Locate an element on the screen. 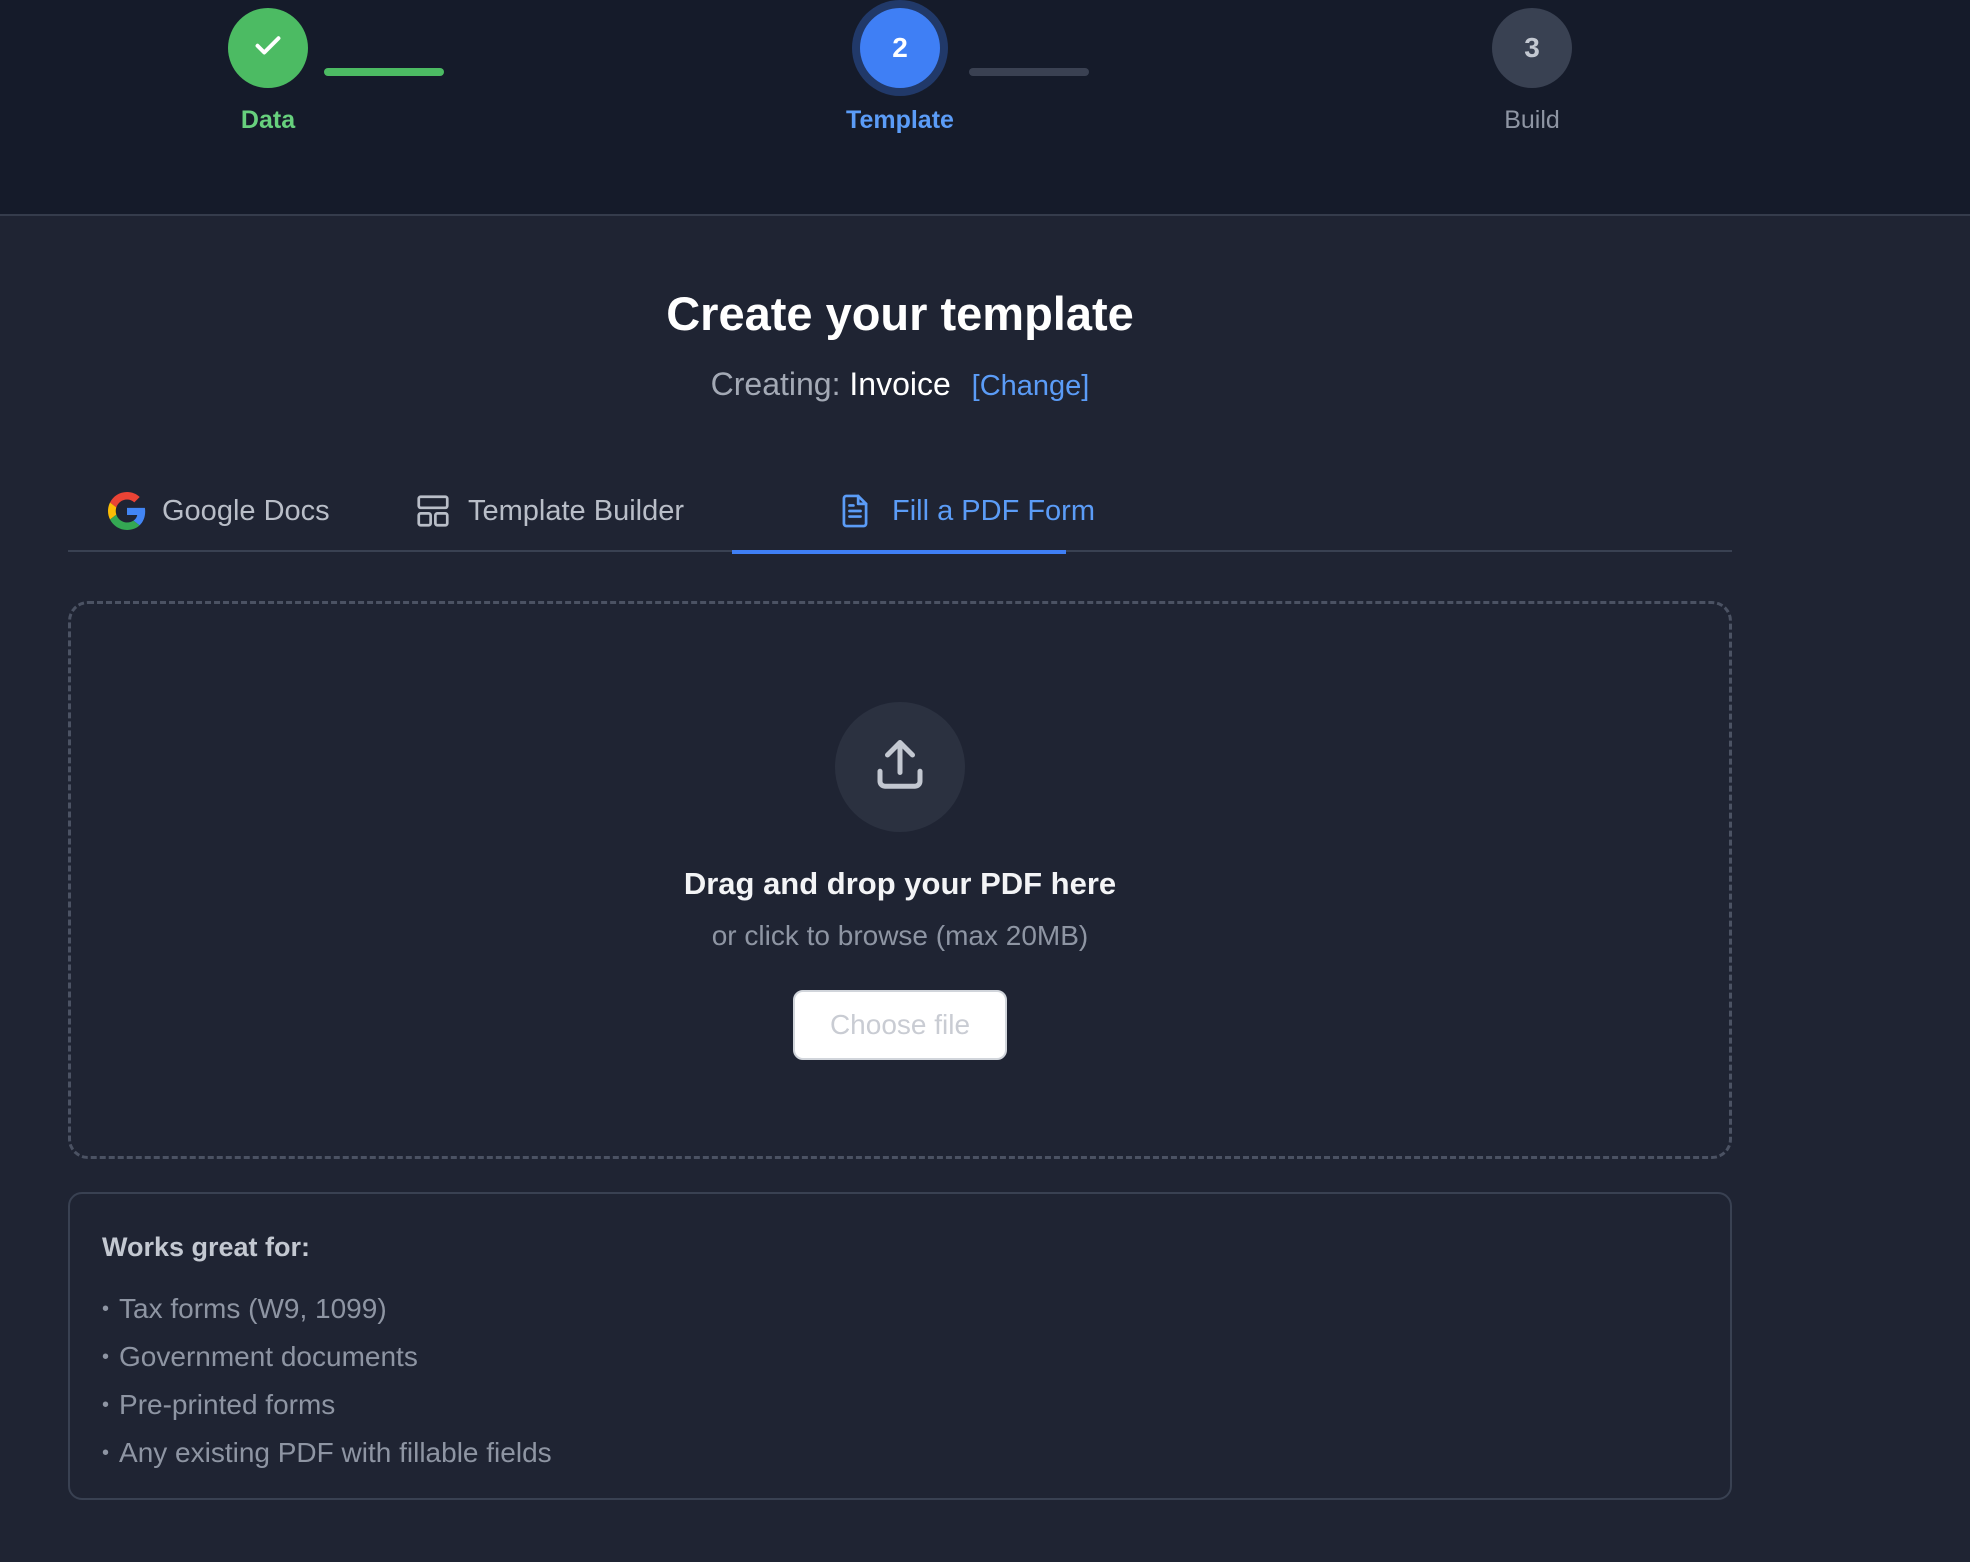 The width and height of the screenshot is (1970, 1562). step-connector-complete is located at coordinates (384, 72).